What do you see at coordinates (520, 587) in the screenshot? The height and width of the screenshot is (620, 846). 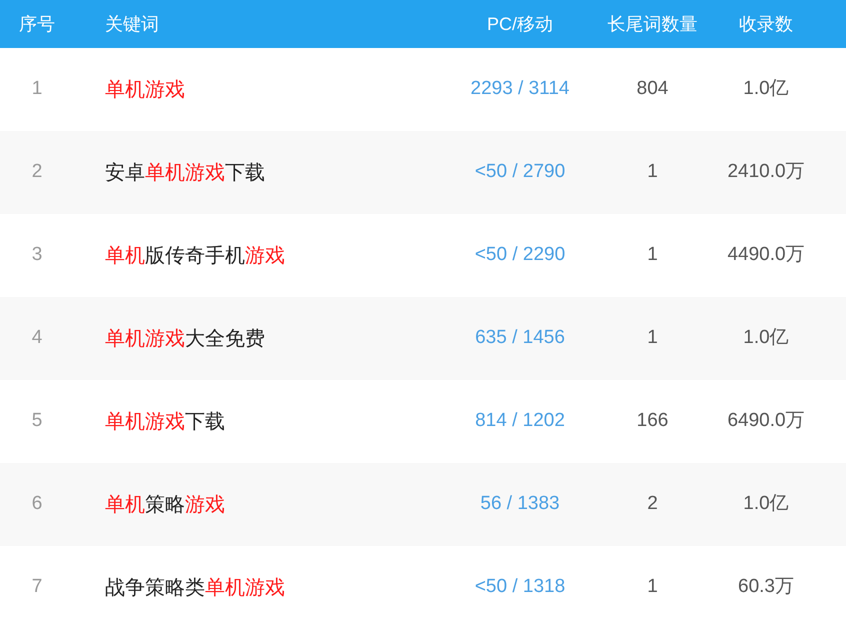 I see `pc-mobile-volume: <50 / 1318` at bounding box center [520, 587].